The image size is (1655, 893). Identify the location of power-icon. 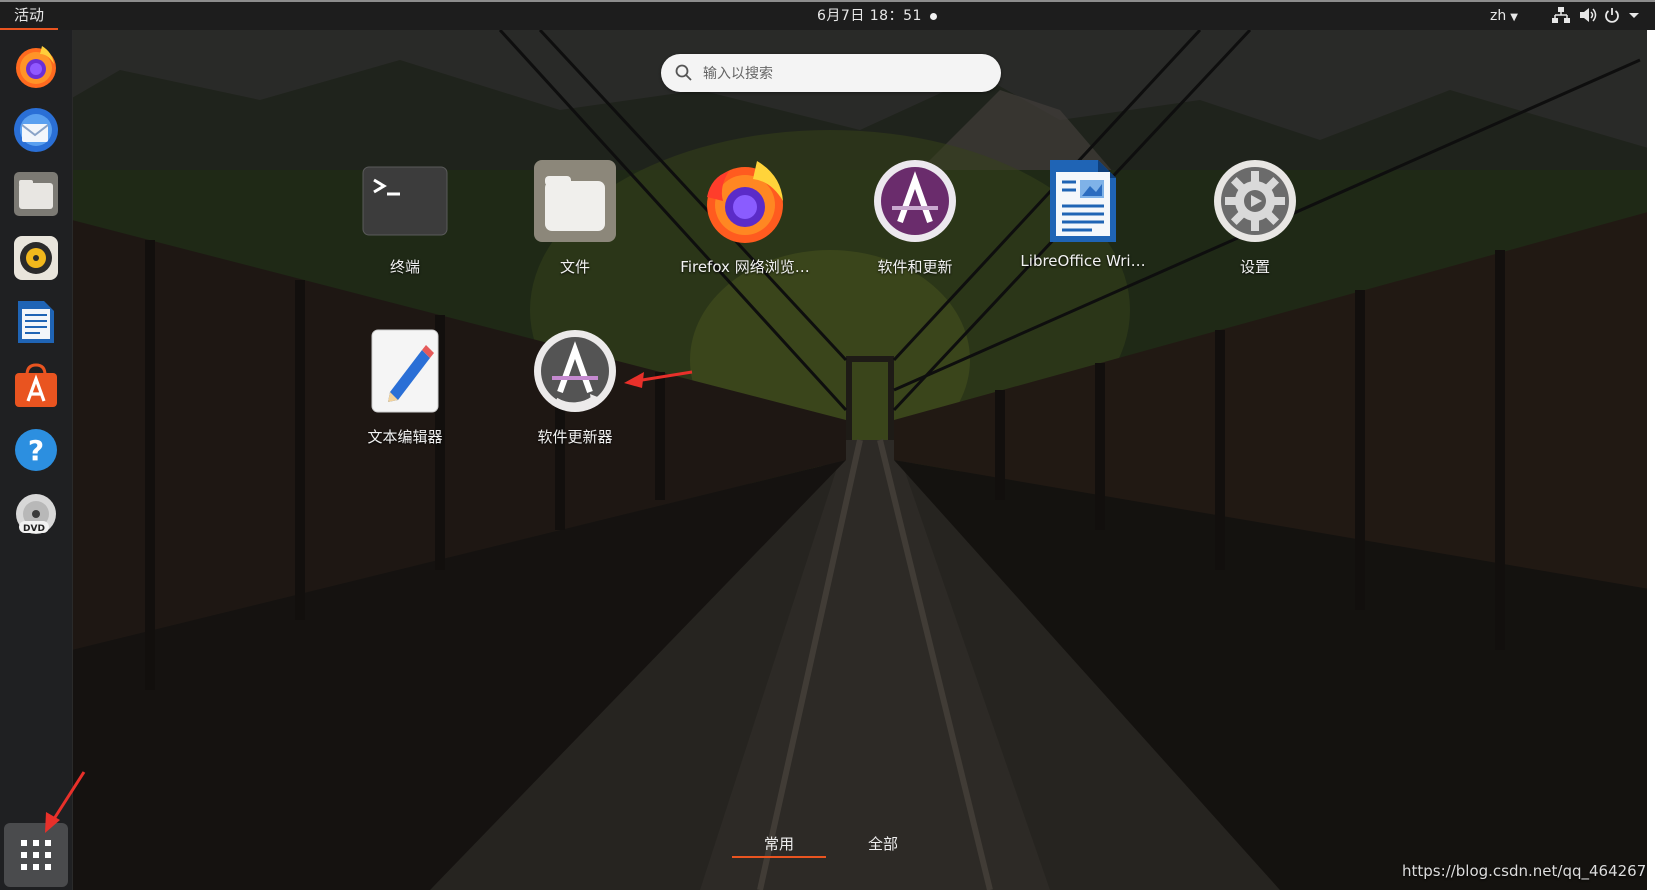
(1612, 15).